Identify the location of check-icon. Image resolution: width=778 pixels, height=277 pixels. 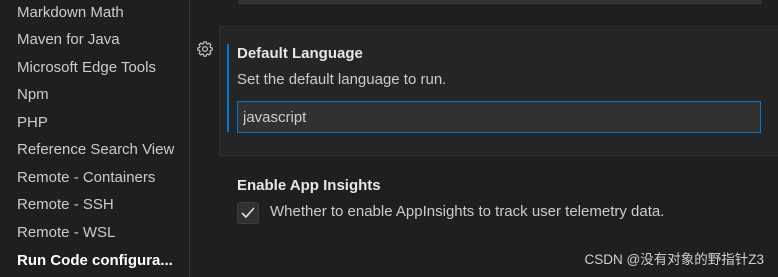
(248, 212).